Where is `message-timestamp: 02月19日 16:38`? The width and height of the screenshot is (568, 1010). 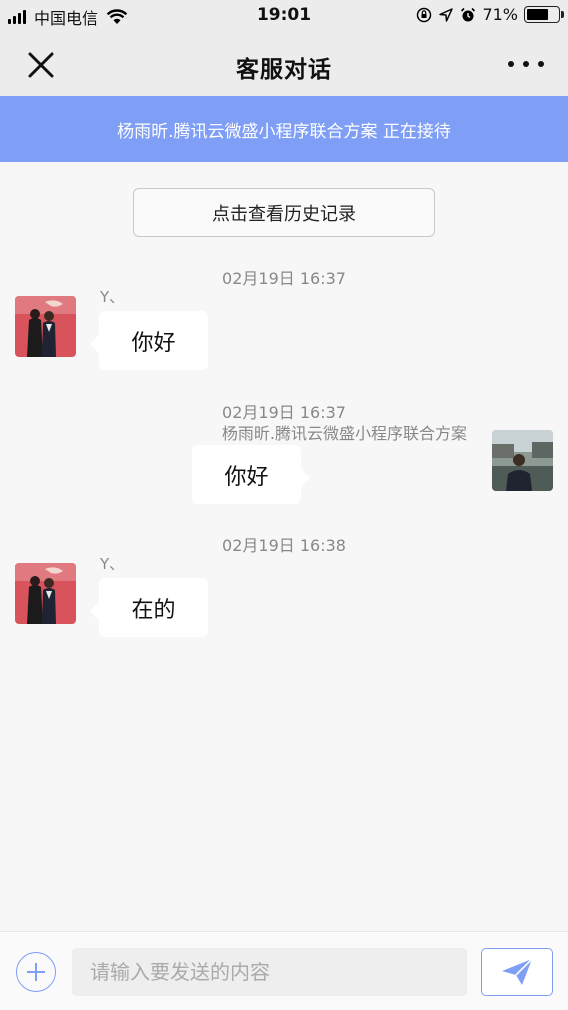
message-timestamp: 02月19日 16:38 is located at coordinates (284, 545).